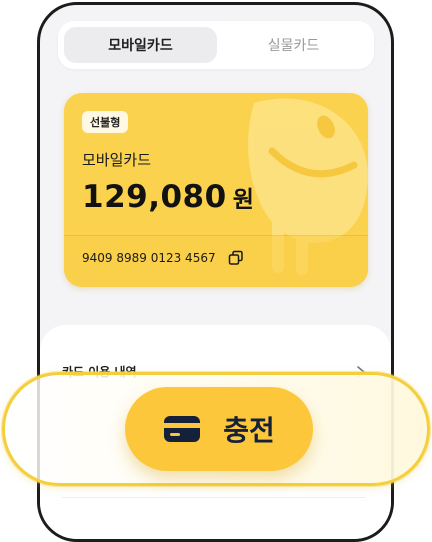 This screenshot has width=432, height=542. What do you see at coordinates (214, 497) in the screenshot?
I see `list-divider` at bounding box center [214, 497].